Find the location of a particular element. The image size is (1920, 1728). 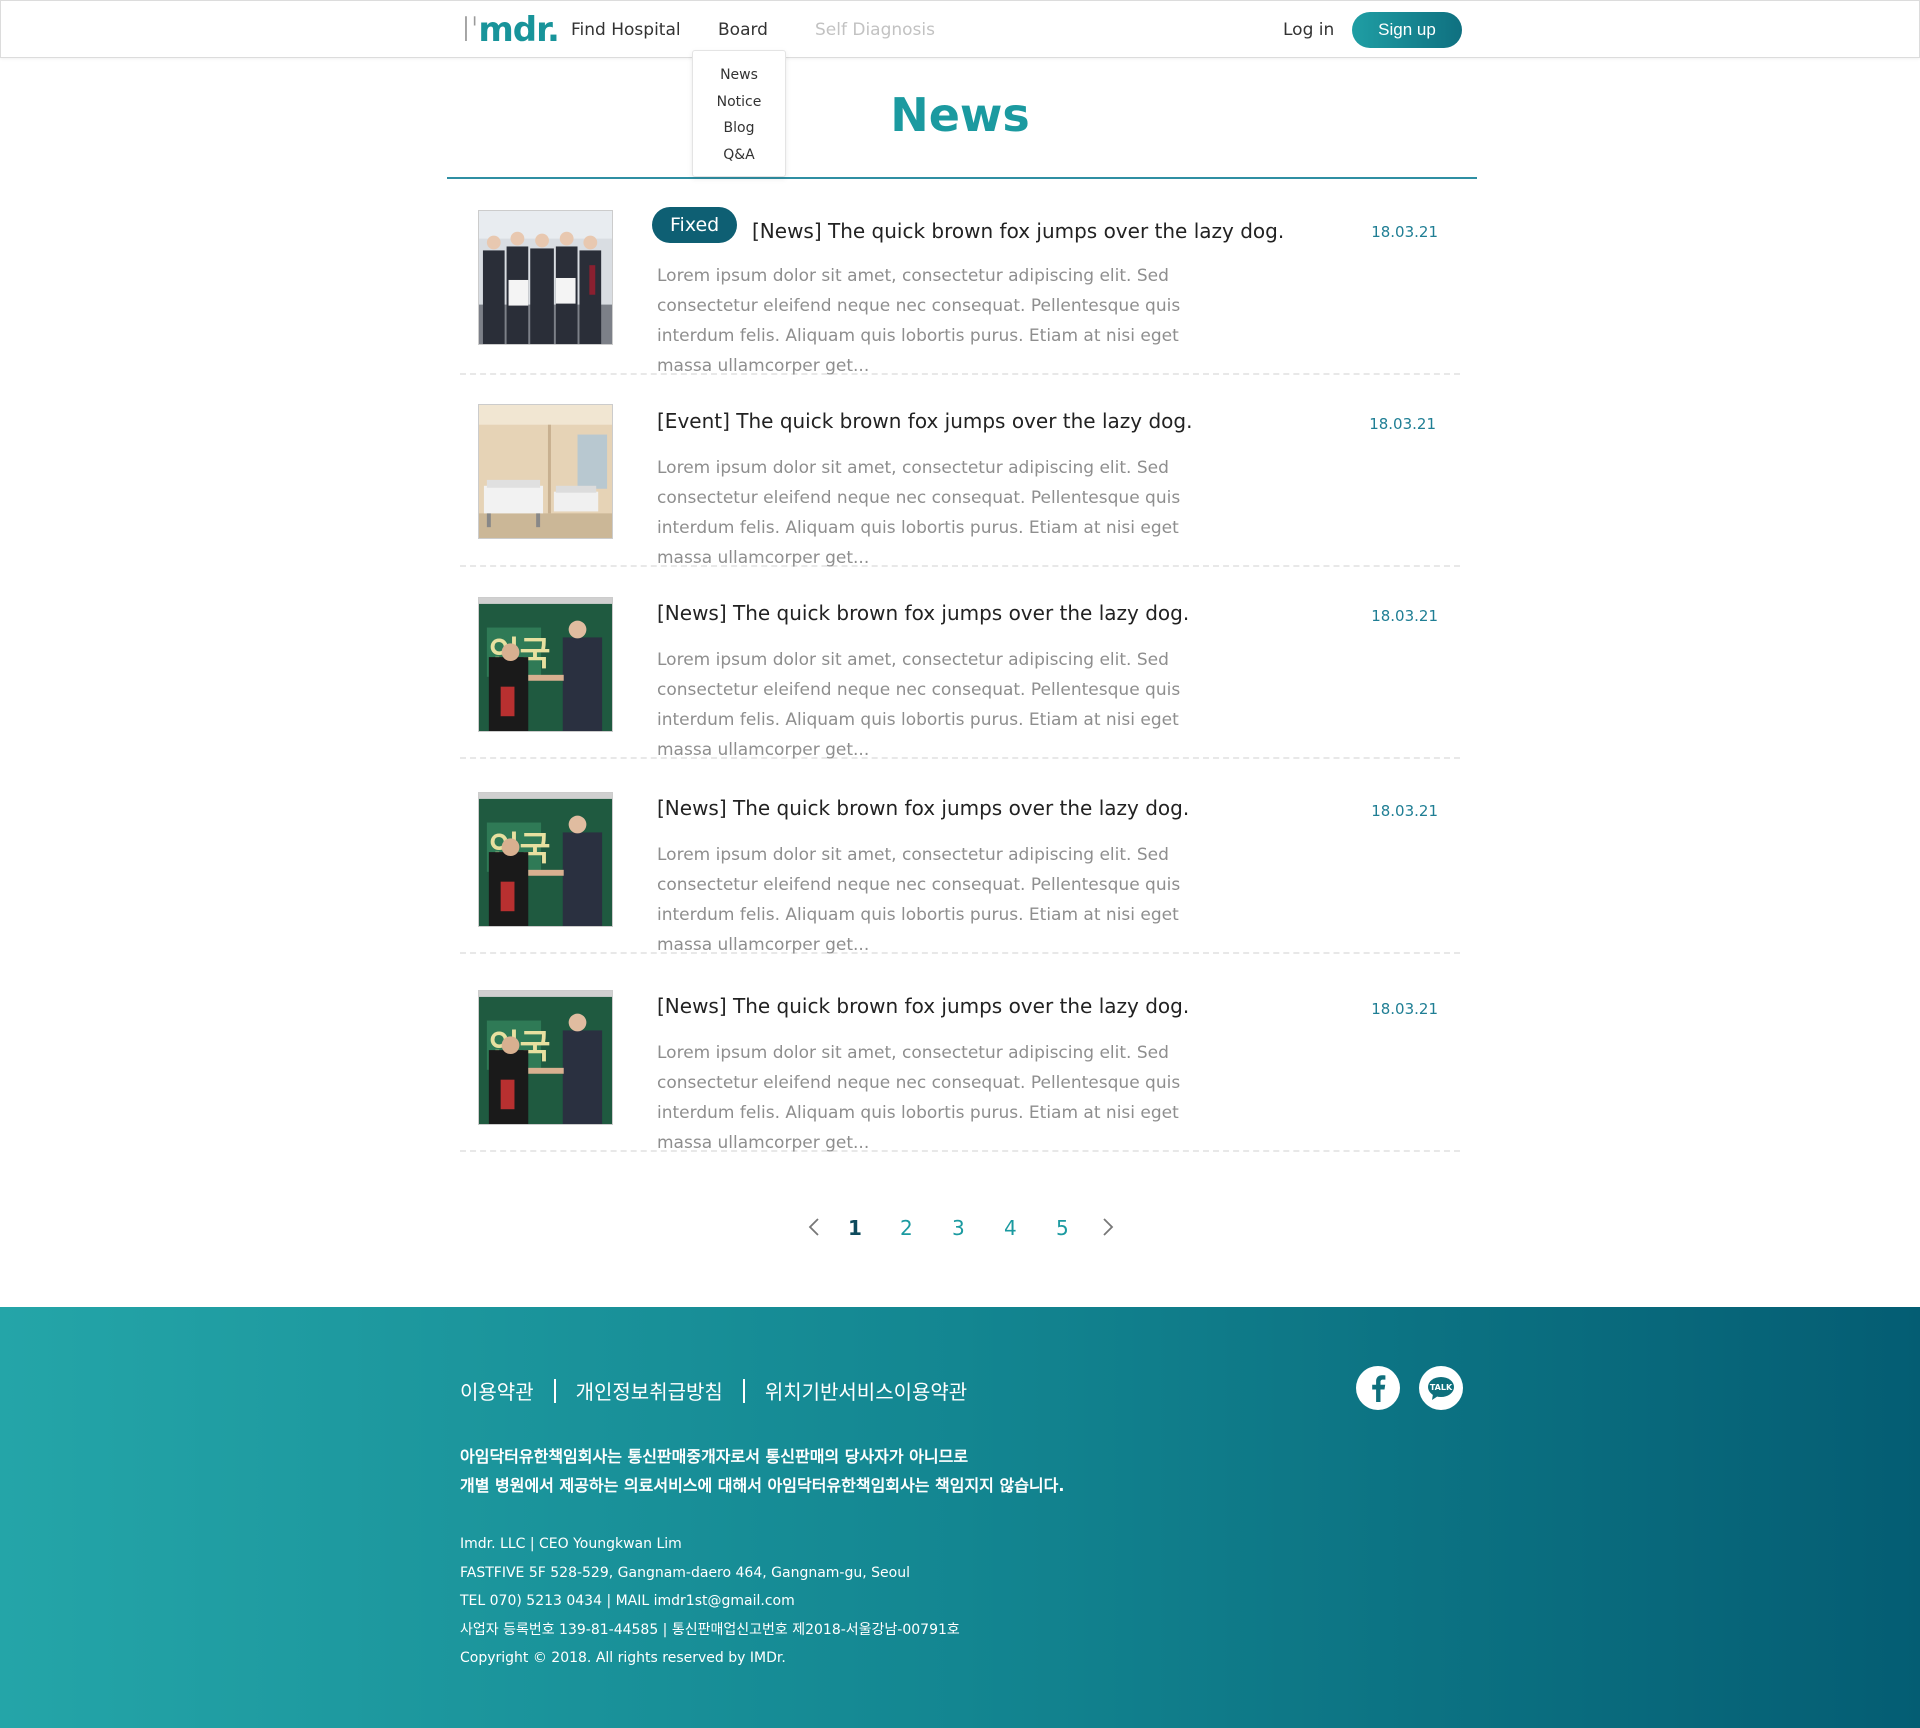

page-title: News is located at coordinates (960, 115).